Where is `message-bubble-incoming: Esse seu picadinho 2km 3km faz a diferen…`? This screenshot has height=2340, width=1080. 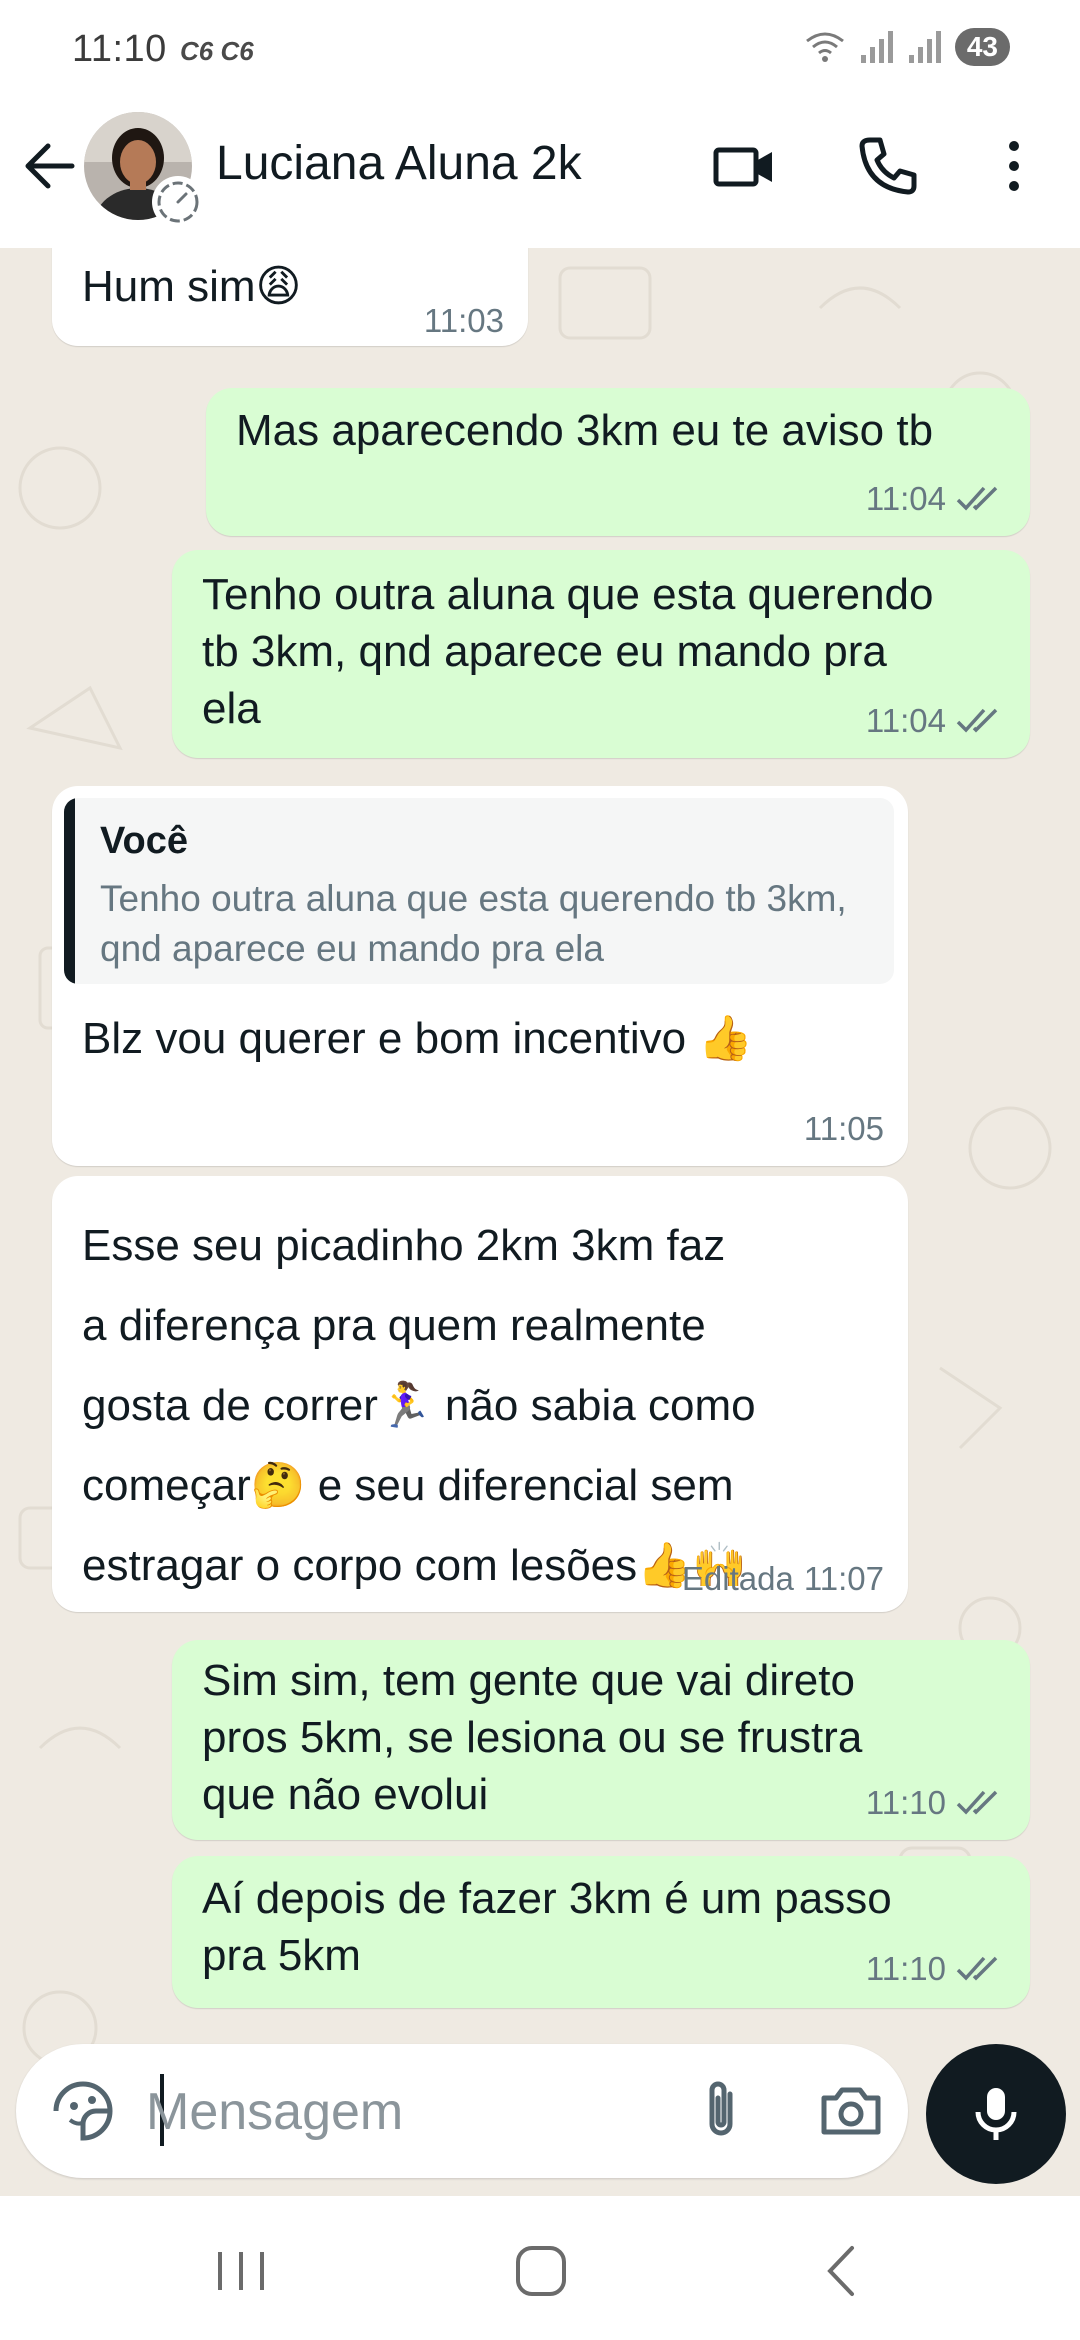
message-bubble-incoming: Esse seu picadinho 2km 3km faz a diferen… is located at coordinates (480, 1394).